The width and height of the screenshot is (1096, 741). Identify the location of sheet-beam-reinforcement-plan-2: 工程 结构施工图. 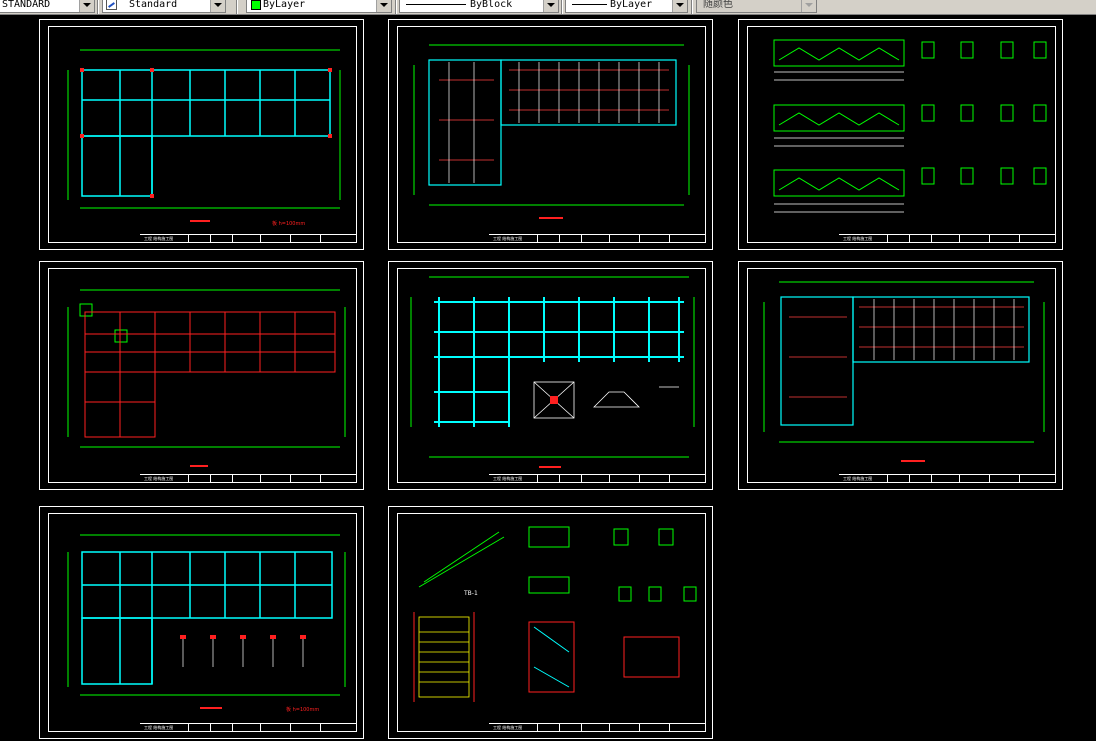
(900, 375).